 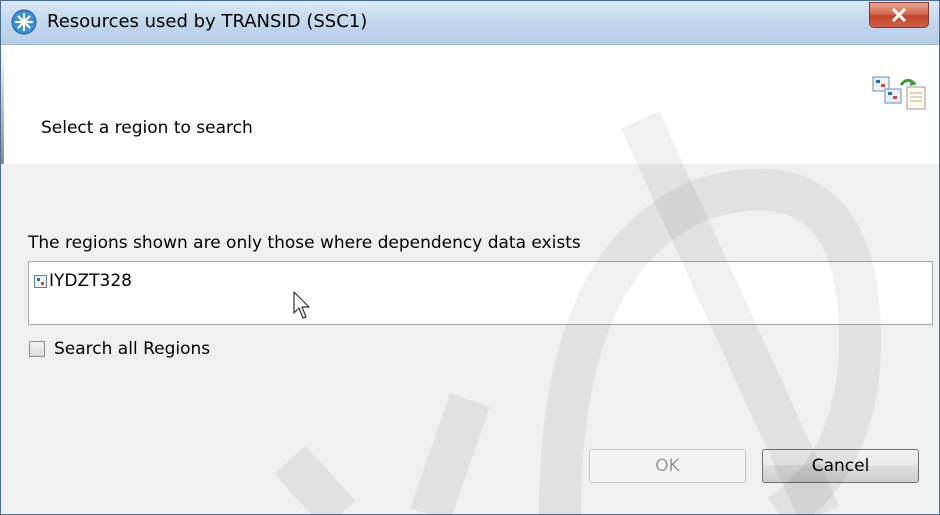 I want to click on search-all-label: Search all Regions, so click(x=132, y=349).